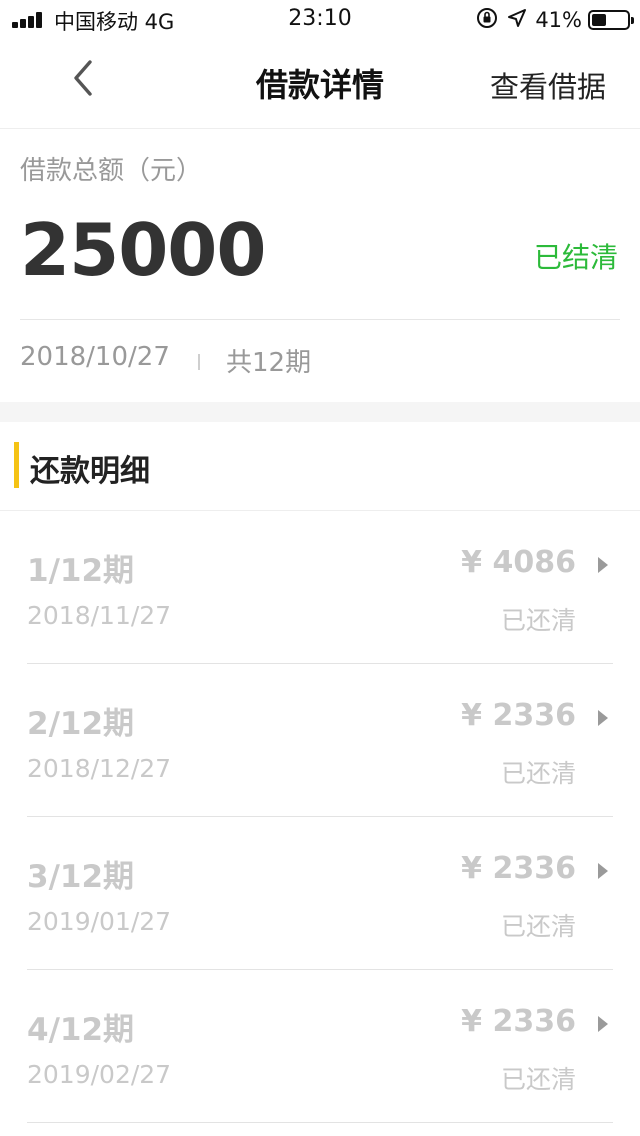 The width and height of the screenshot is (640, 1136). What do you see at coordinates (320, 20) in the screenshot?
I see `status-bar: 中国移动 4G 23:10 41%` at bounding box center [320, 20].